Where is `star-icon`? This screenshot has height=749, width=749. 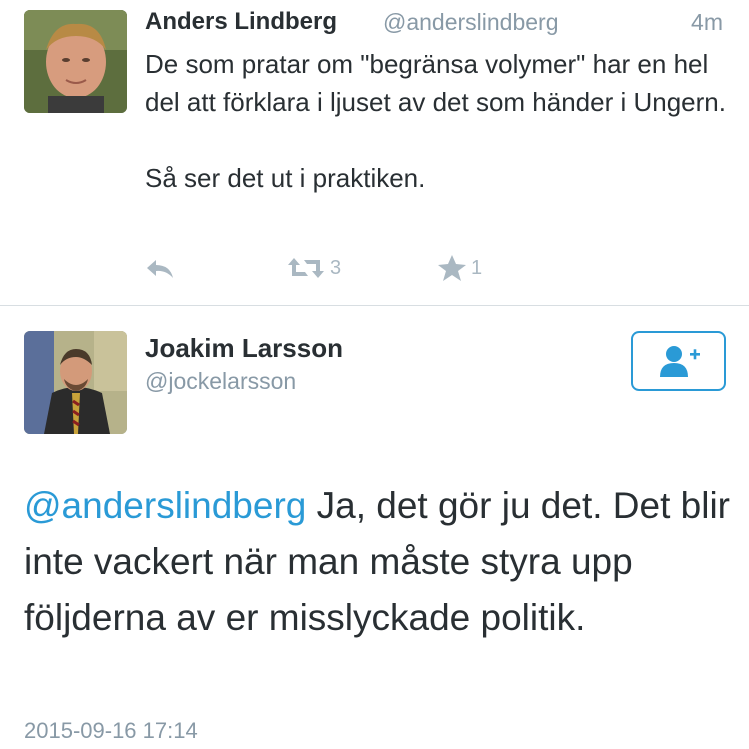
star-icon is located at coordinates (452, 268).